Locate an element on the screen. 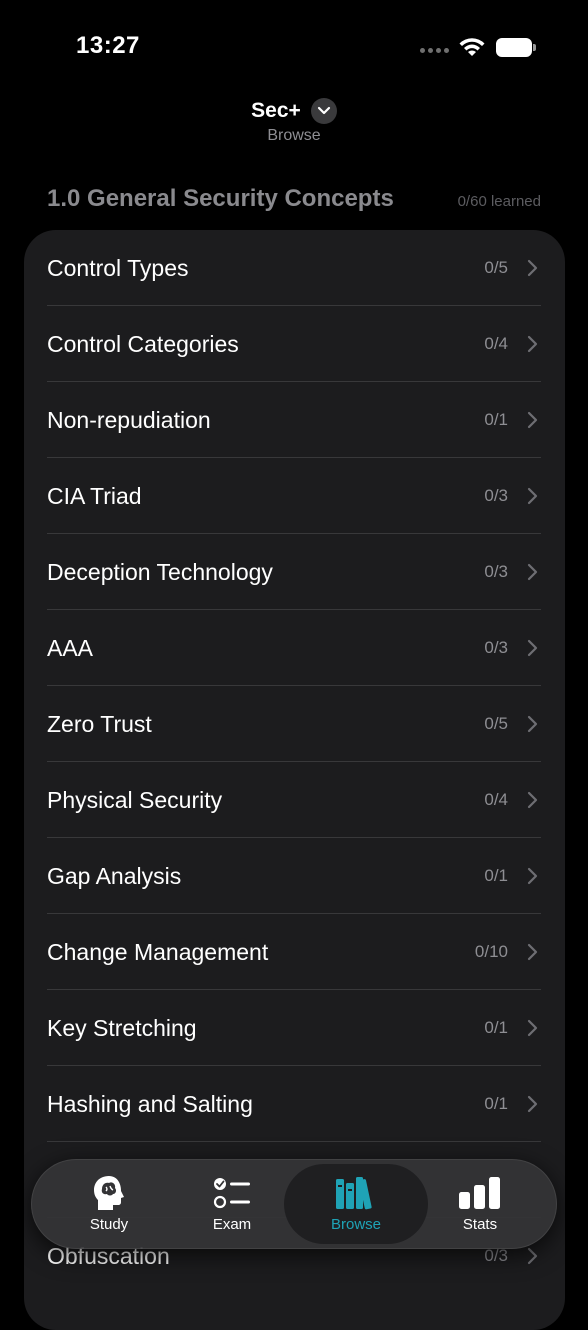 The image size is (588, 1330). status-bar: 13:27 is located at coordinates (294, 48).